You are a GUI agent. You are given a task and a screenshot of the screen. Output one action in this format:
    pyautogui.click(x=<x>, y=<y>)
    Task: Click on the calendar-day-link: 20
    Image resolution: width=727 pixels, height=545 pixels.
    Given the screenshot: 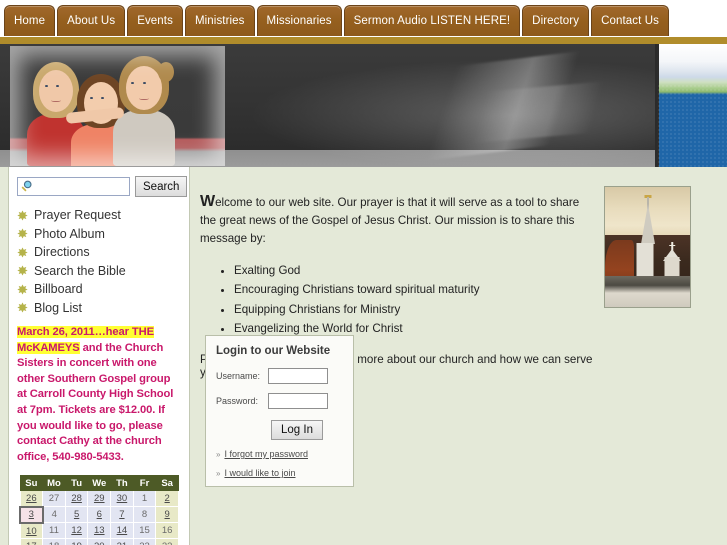 What is the action you would take?
    pyautogui.click(x=99, y=543)
    